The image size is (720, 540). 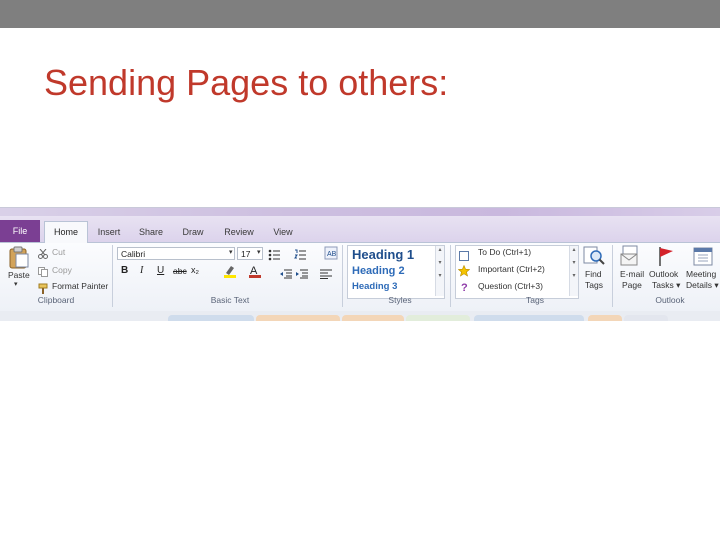 What do you see at coordinates (239, 232) in the screenshot?
I see `tab-review: Review` at bounding box center [239, 232].